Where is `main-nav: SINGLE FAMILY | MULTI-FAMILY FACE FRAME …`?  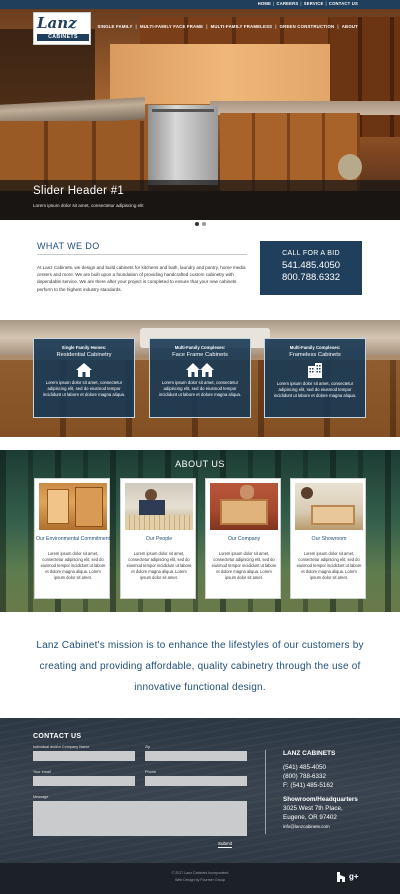 main-nav: SINGLE FAMILY | MULTI-FAMILY FACE FRAME … is located at coordinates (227, 26).